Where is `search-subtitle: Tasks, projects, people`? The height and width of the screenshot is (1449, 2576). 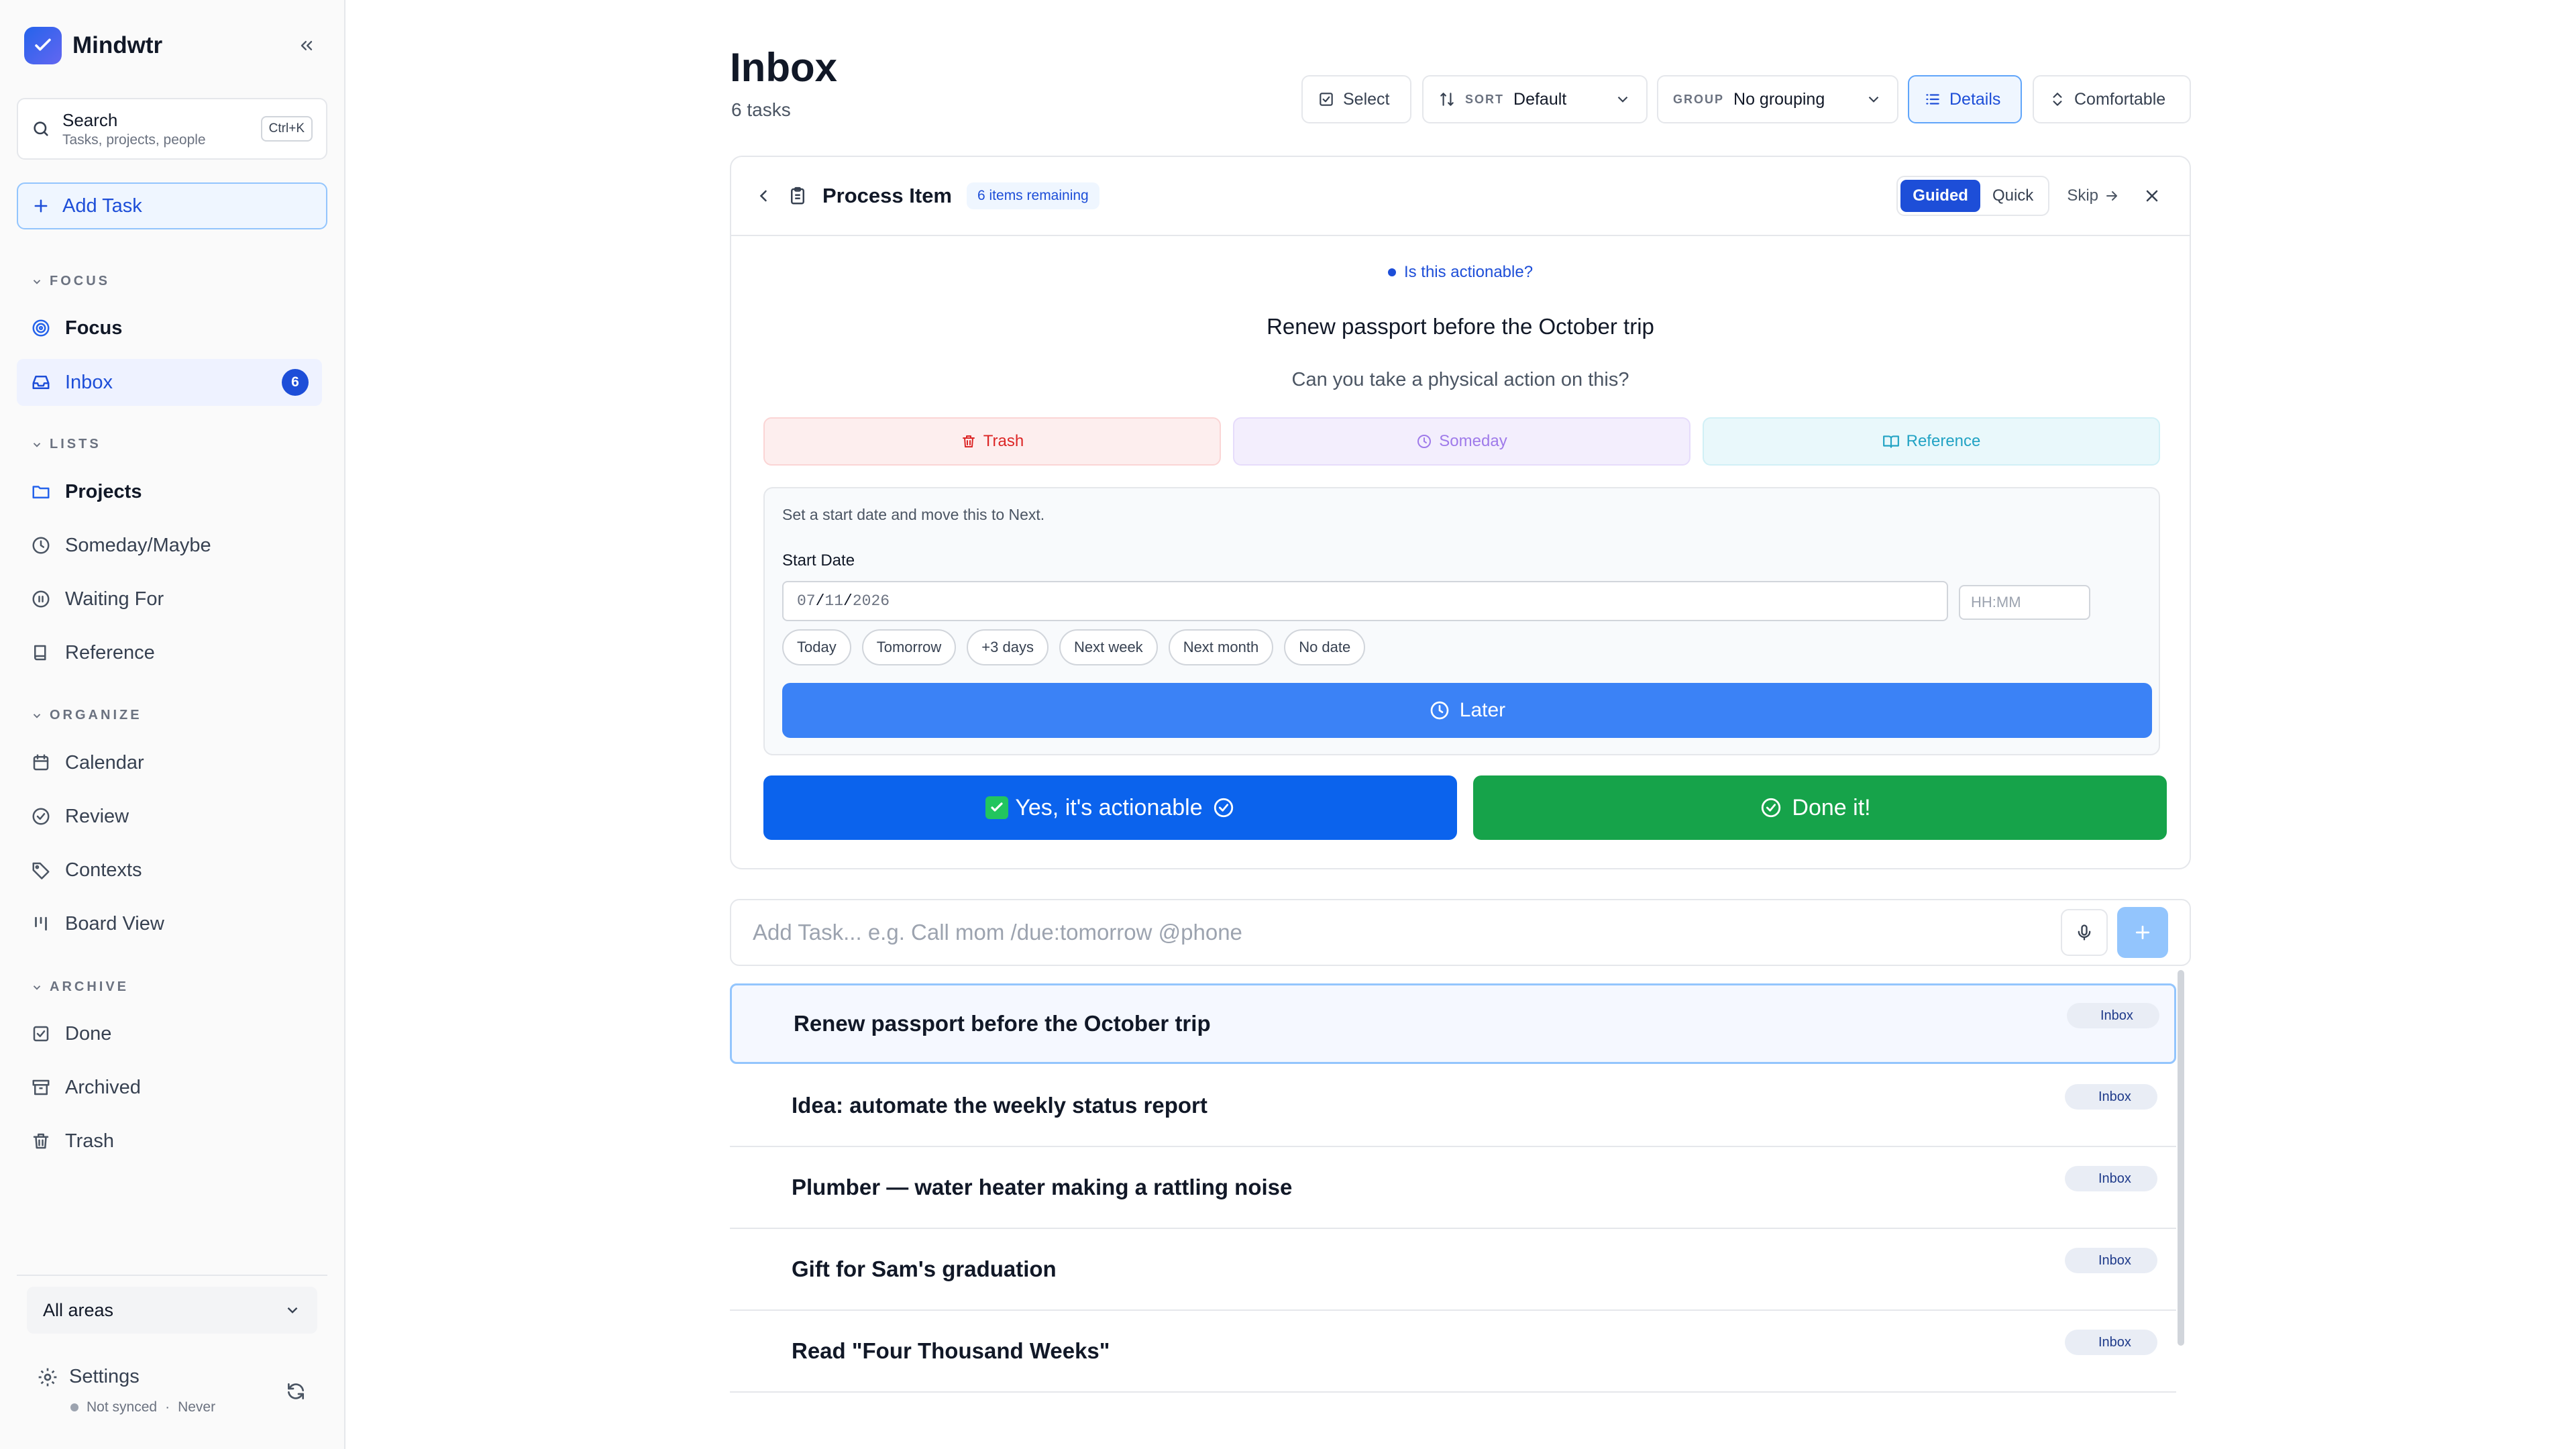 search-subtitle: Tasks, projects, people is located at coordinates (134, 139).